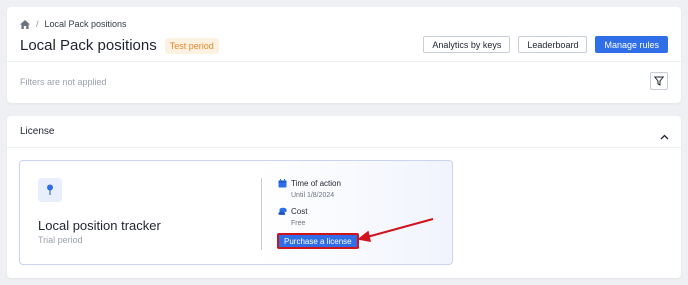 This screenshot has height=285, width=688. I want to click on time-of-action-row: Time of action, so click(309, 183).